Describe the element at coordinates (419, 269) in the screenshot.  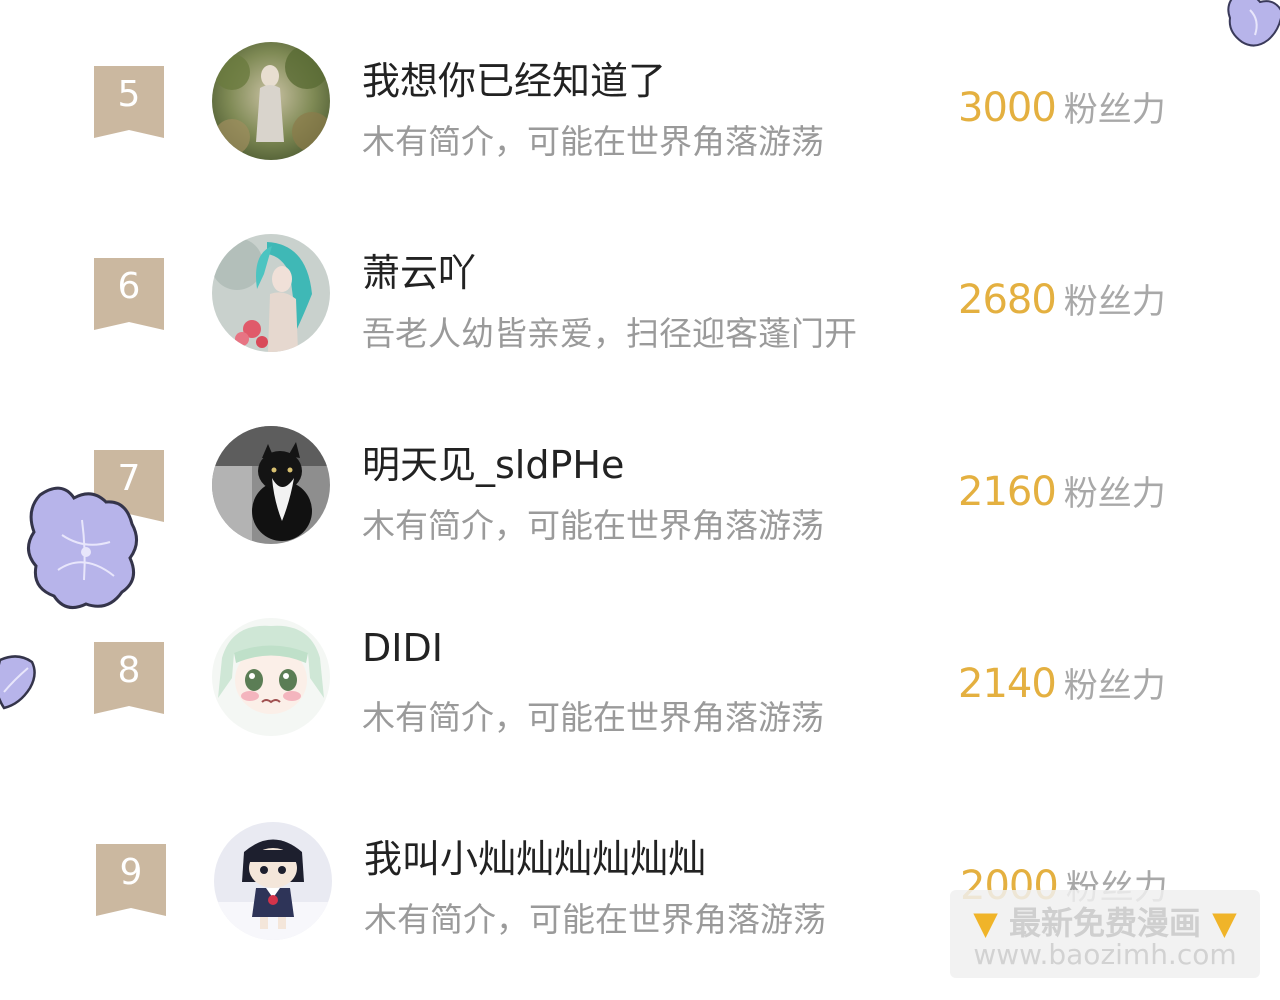
I see `user-name: 萧云吖` at that location.